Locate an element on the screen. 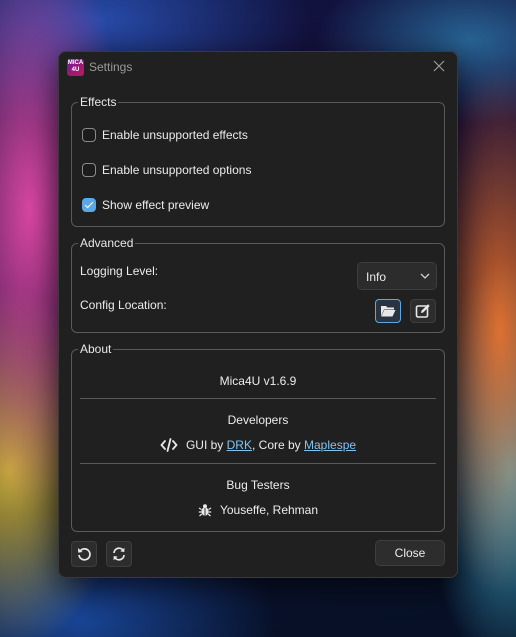  chevron-down-icon is located at coordinates (425, 276).